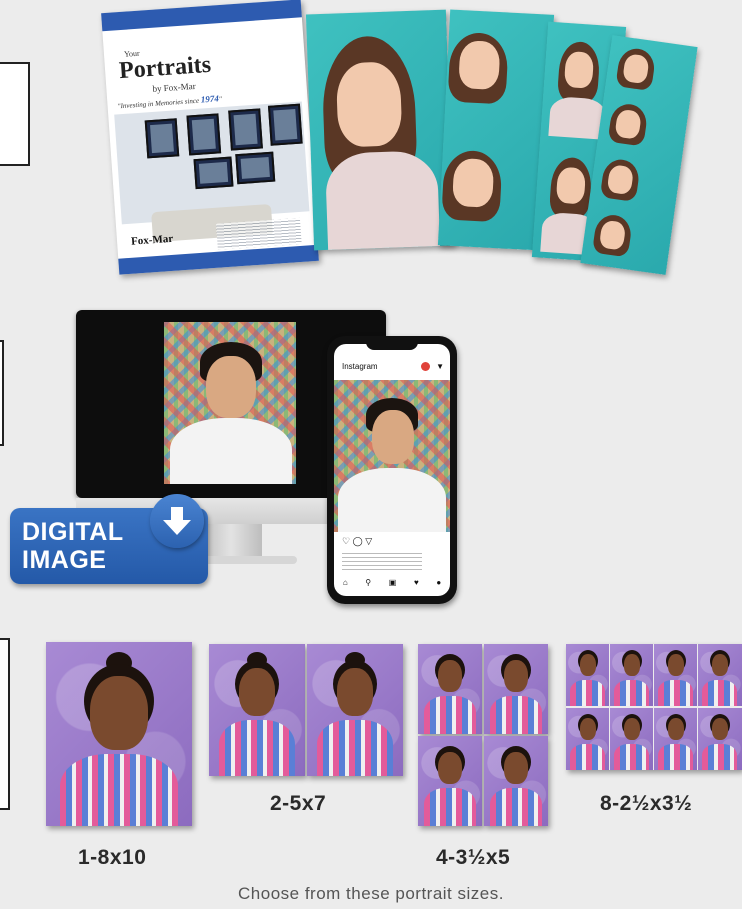 Image resolution: width=742 pixels, height=909 pixels. I want to click on download-arrow-icon, so click(177, 521).